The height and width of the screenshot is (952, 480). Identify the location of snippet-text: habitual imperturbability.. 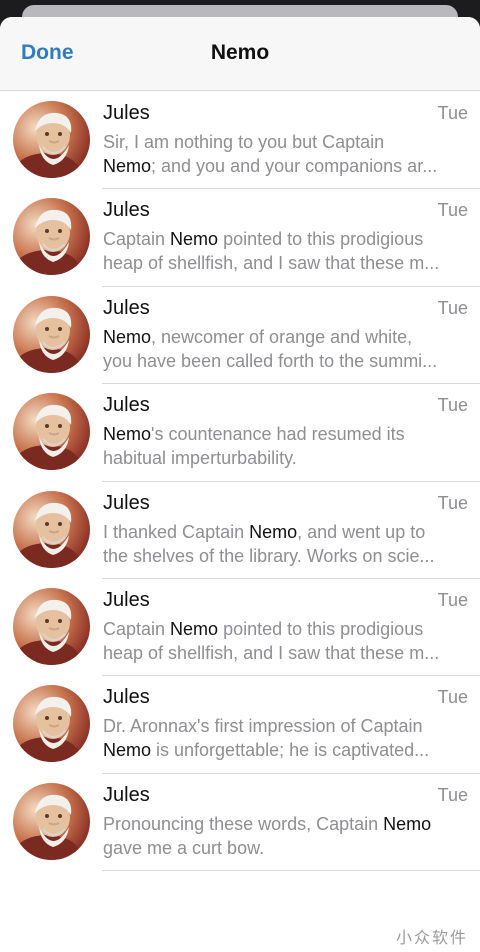
(200, 458).